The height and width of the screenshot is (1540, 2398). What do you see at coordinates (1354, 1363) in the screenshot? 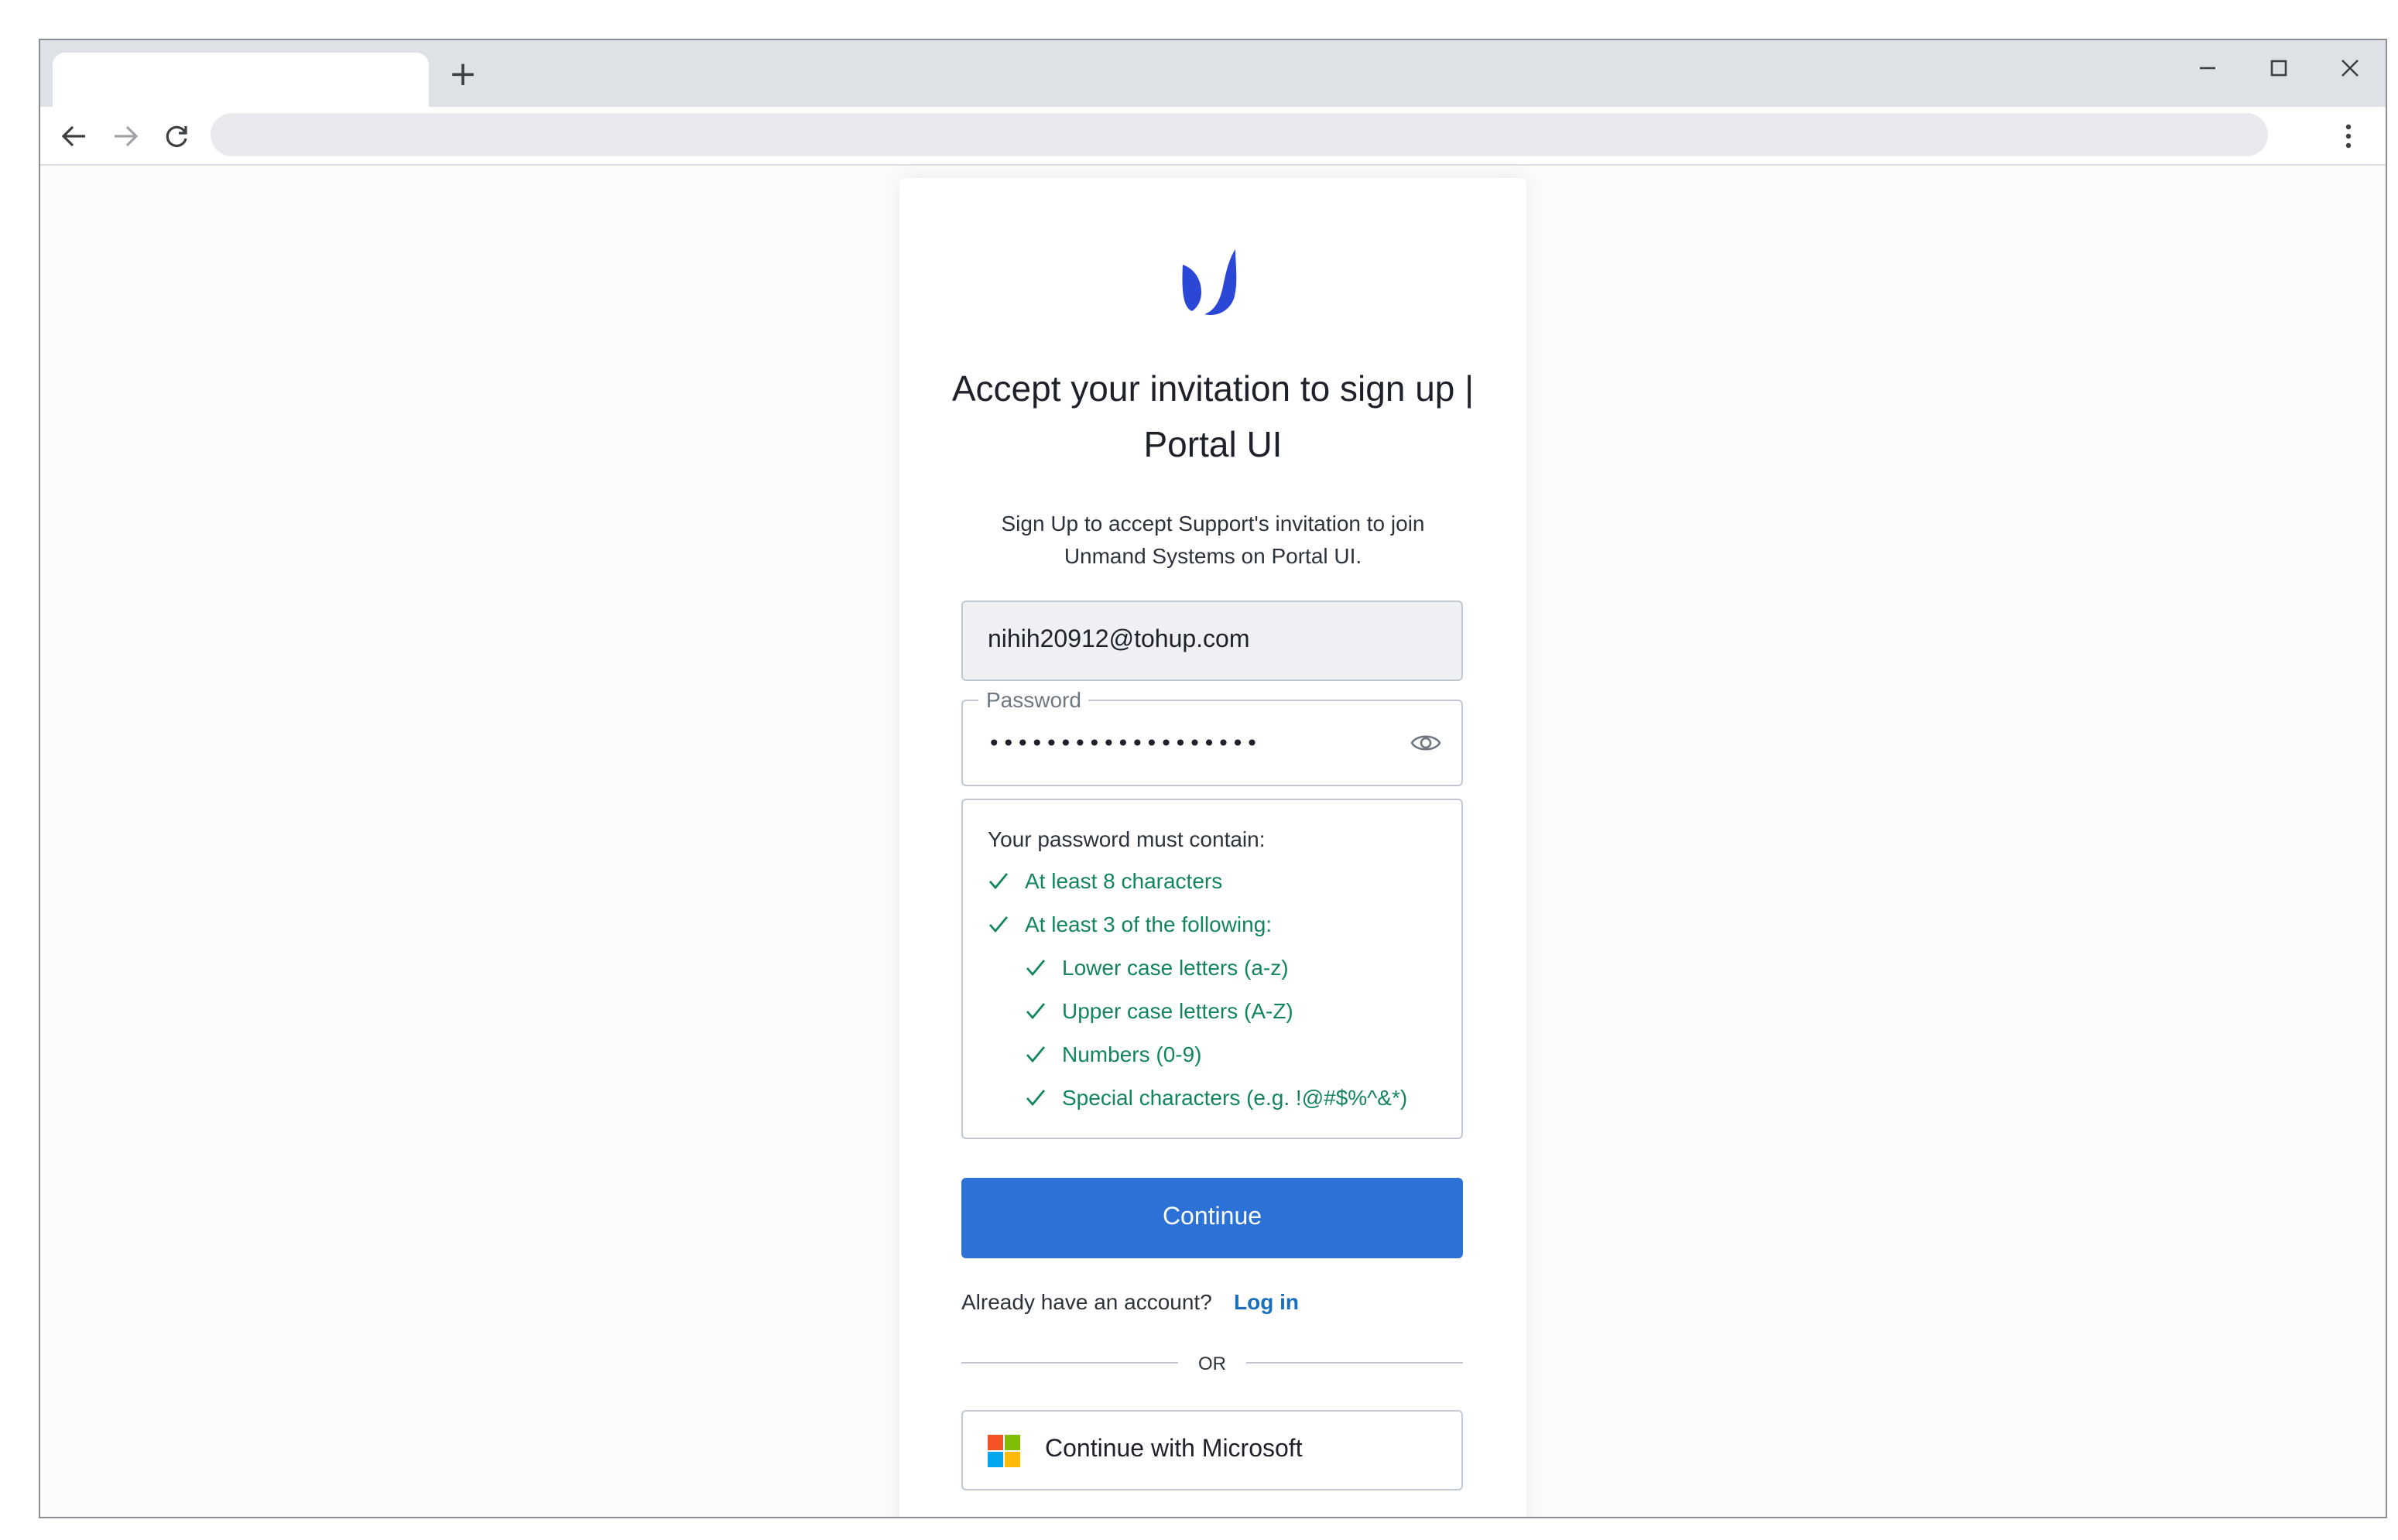
I see `divider-right` at bounding box center [1354, 1363].